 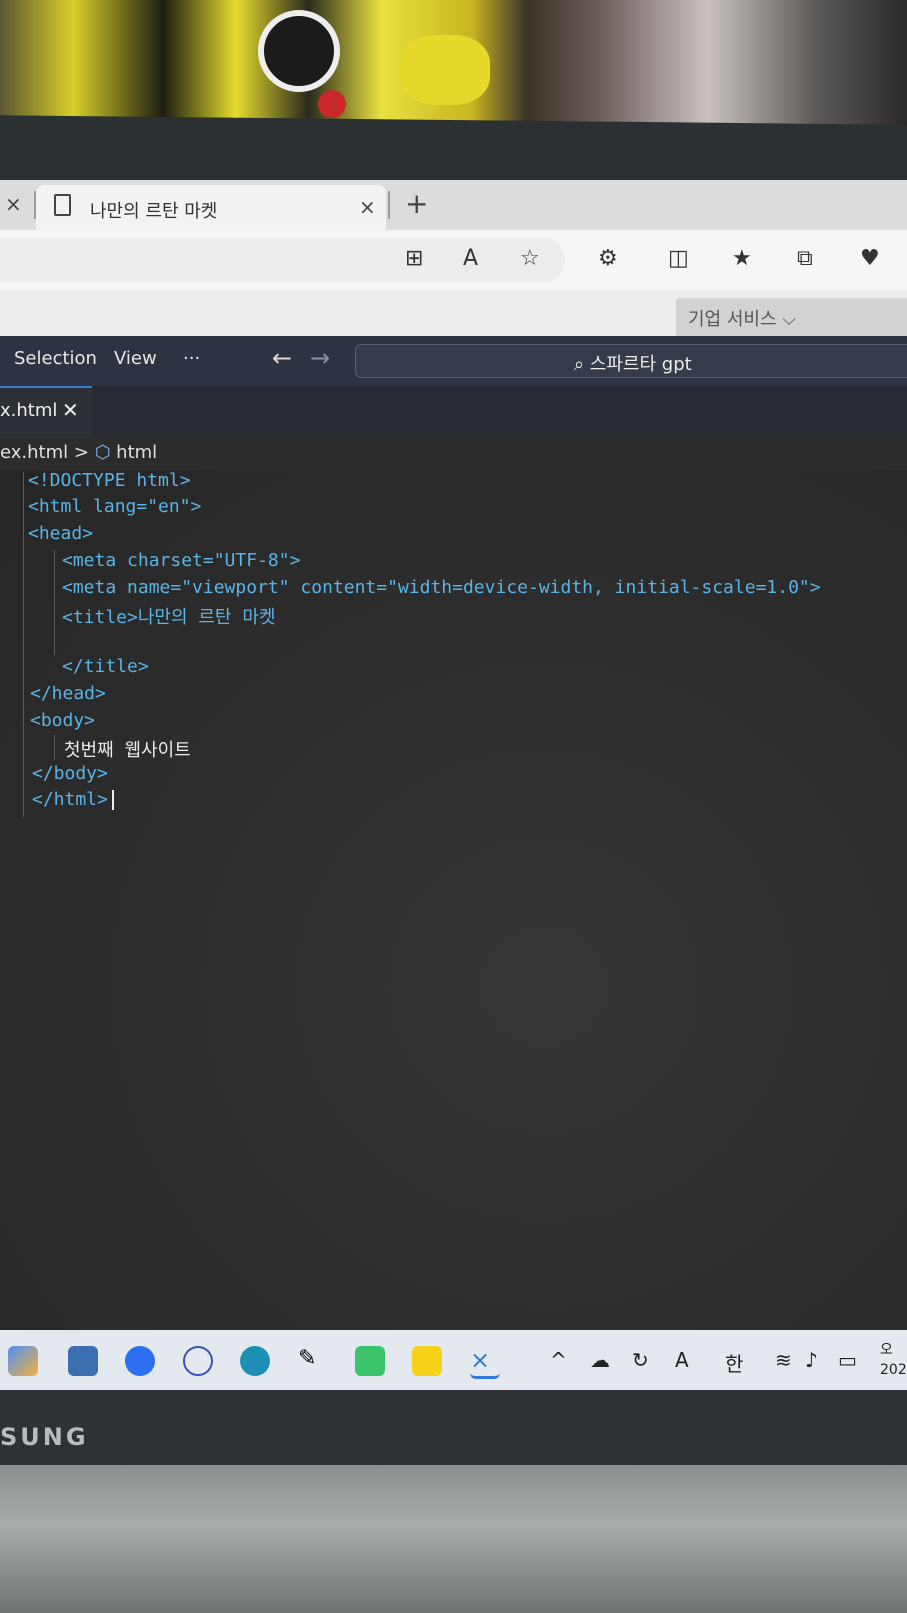 I want to click on vscode-title-bar: Selection View ··· ← → ⌕ 스파르타 gpt, so click(x=453, y=361).